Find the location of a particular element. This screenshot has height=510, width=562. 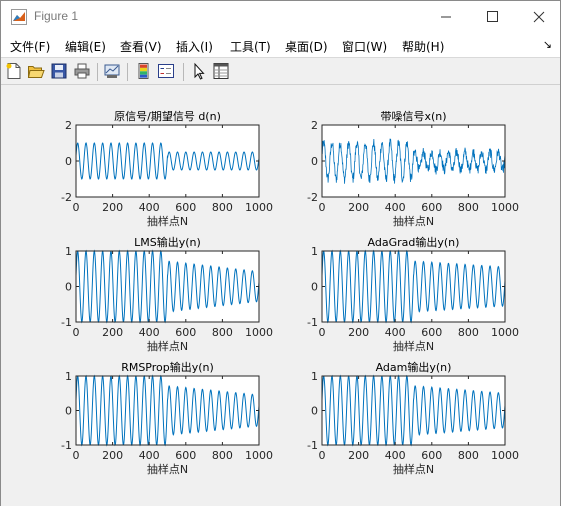

save-icon is located at coordinates (59, 71).